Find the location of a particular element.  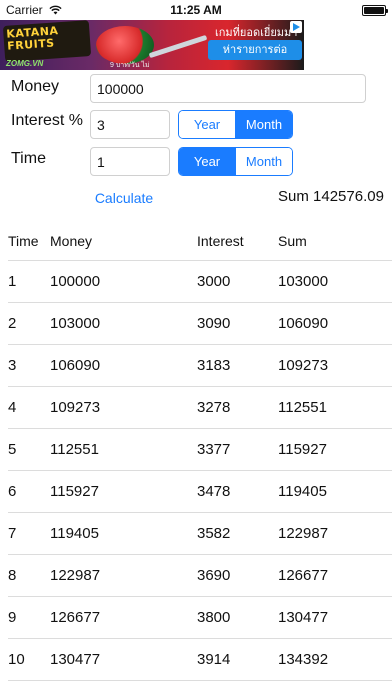

table-row: 7 119405 3582 122987 is located at coordinates (200, 534).